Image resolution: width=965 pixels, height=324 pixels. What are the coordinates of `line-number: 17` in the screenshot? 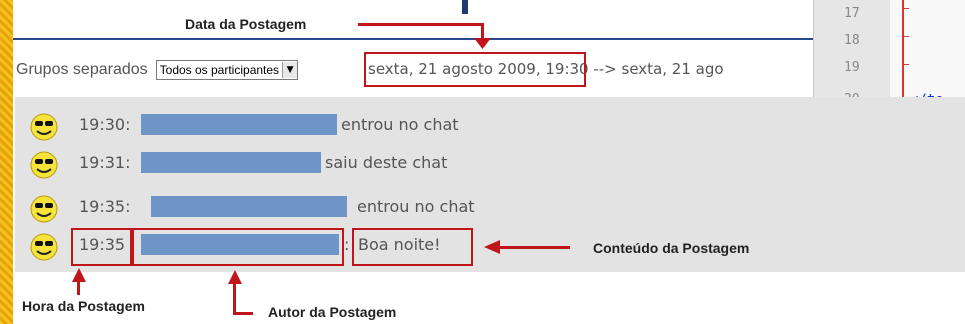 It's located at (852, 13).